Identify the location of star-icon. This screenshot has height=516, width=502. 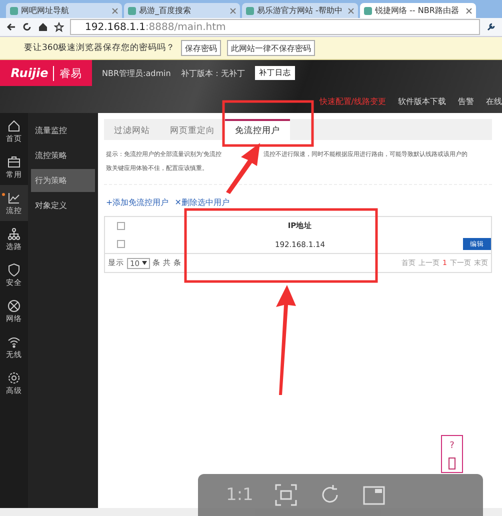
(59, 27).